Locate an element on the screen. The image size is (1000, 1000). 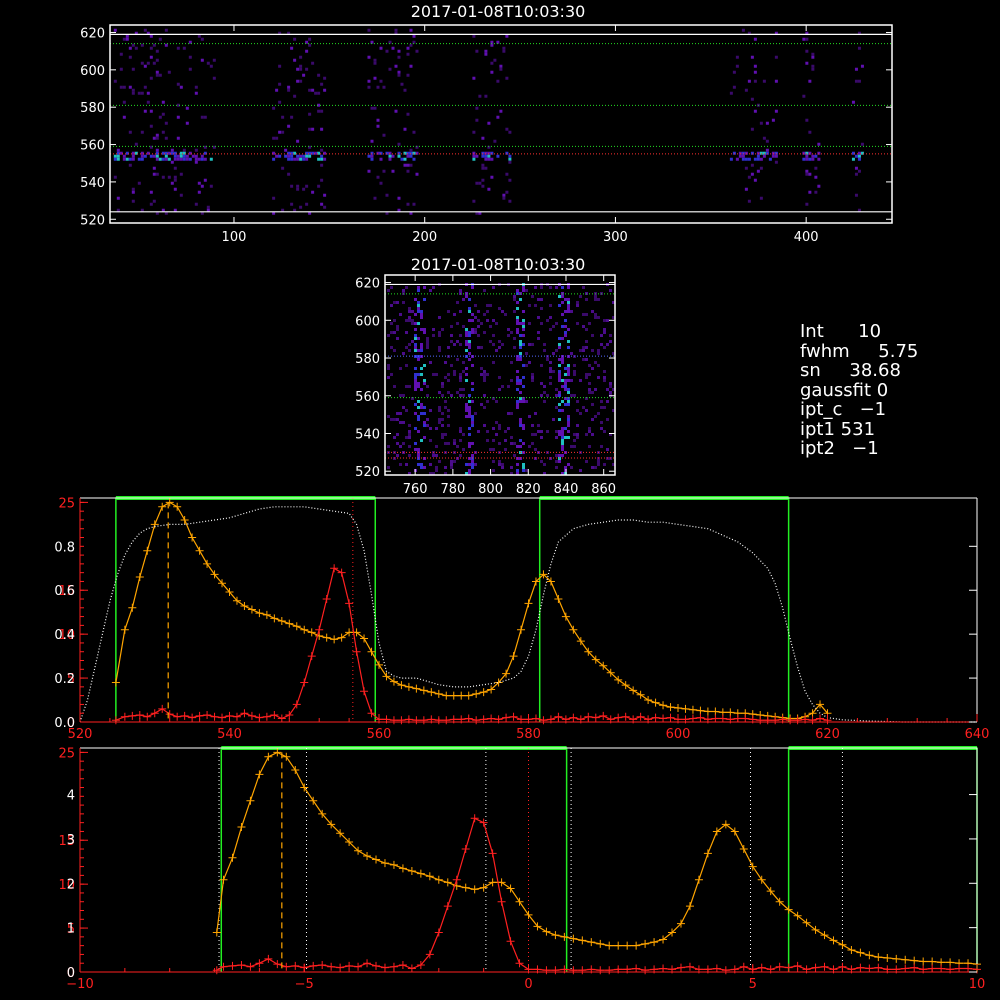
x-tick-label: 600 is located at coordinates (678, 734).